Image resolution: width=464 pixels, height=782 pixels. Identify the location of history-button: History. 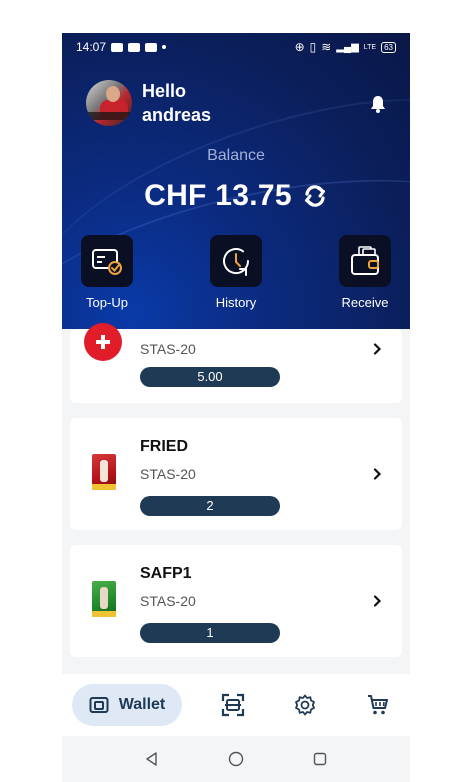
(236, 272).